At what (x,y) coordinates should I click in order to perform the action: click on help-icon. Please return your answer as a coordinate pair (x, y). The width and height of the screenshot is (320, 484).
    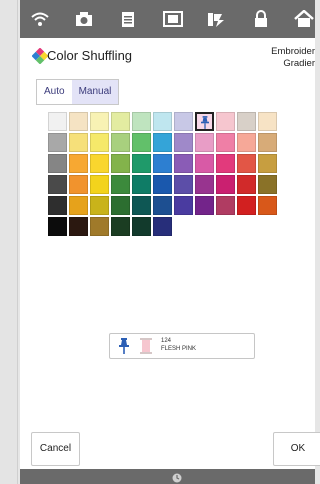
    Looking at the image, I should click on (173, 19).